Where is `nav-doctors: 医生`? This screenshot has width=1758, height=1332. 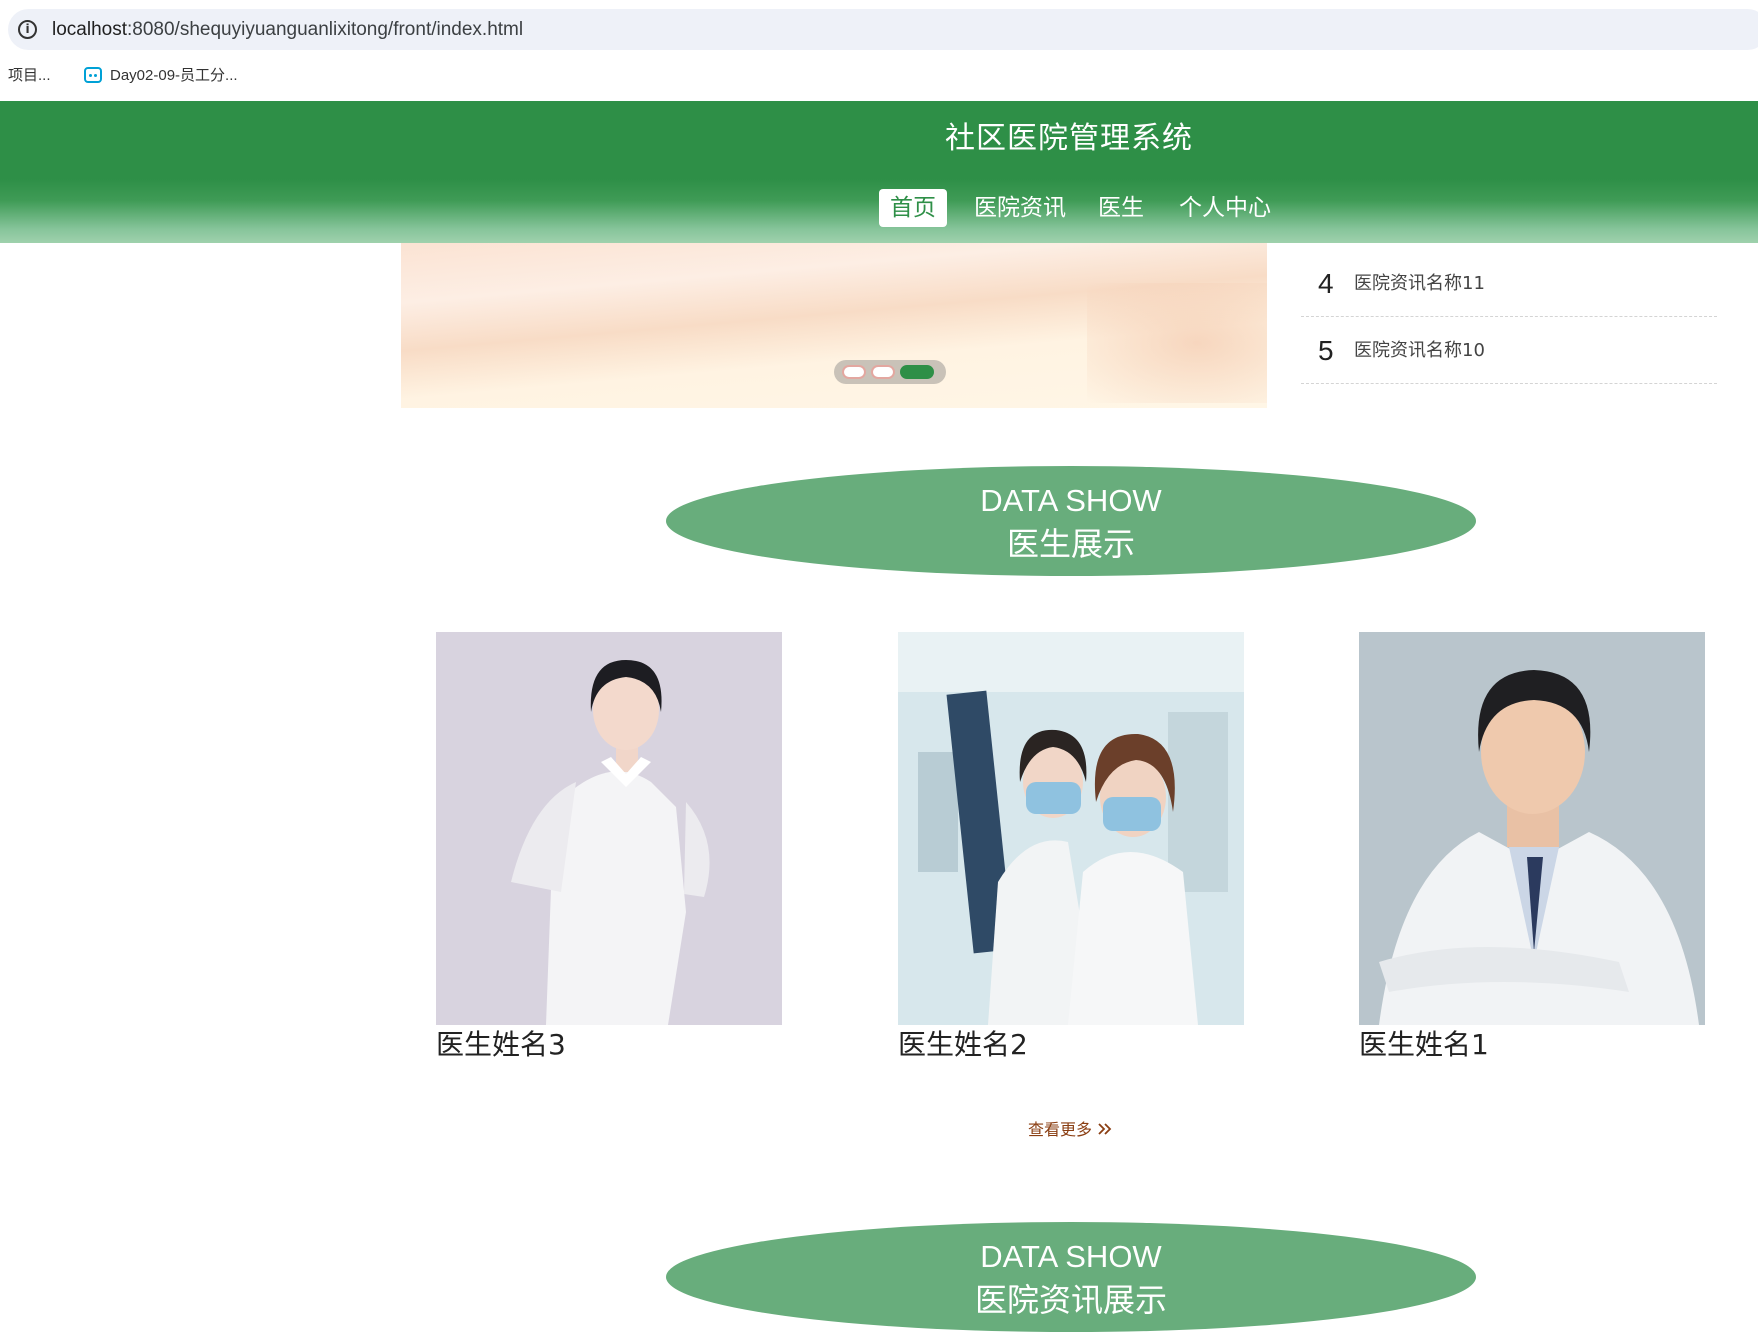
nav-doctors: 医生 is located at coordinates (1121, 208).